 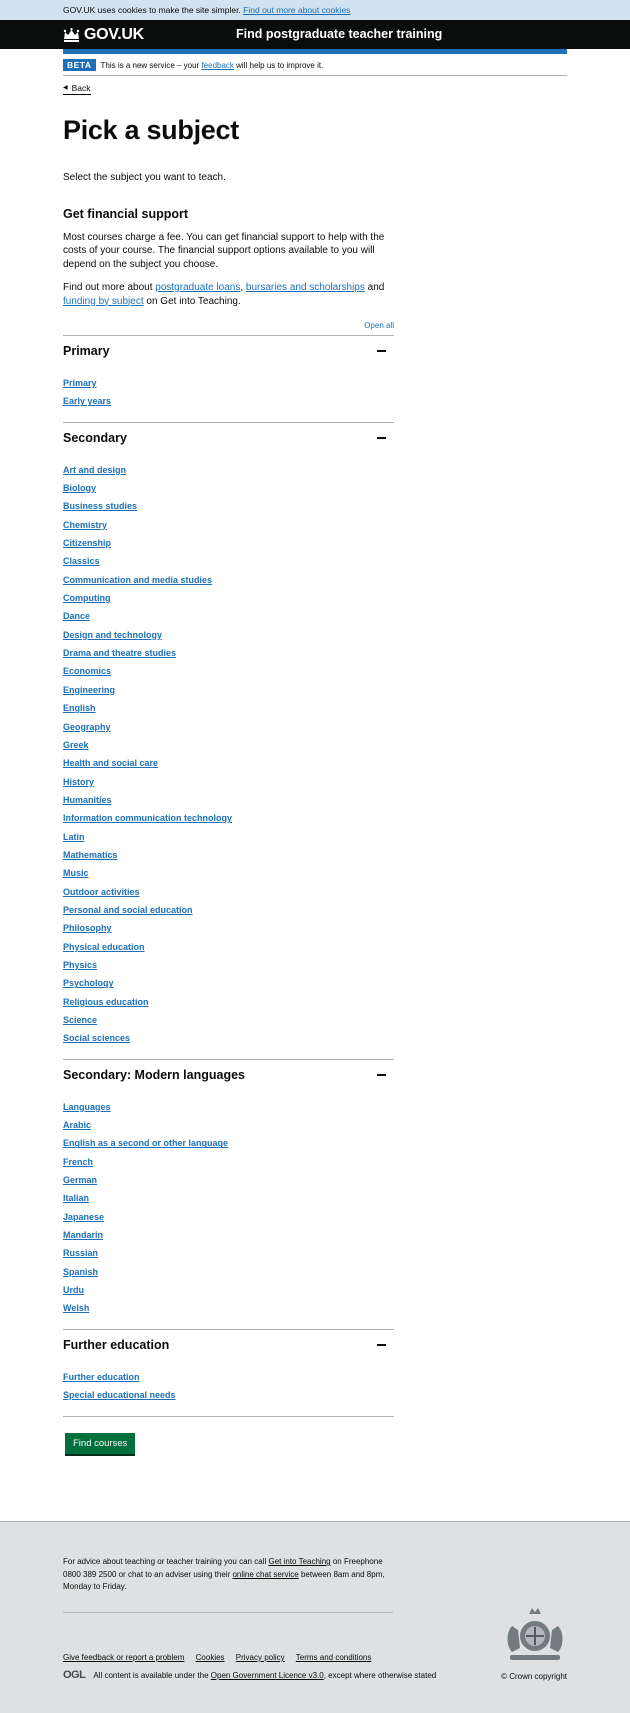 I want to click on open-all-button: Open all, so click(x=379, y=325).